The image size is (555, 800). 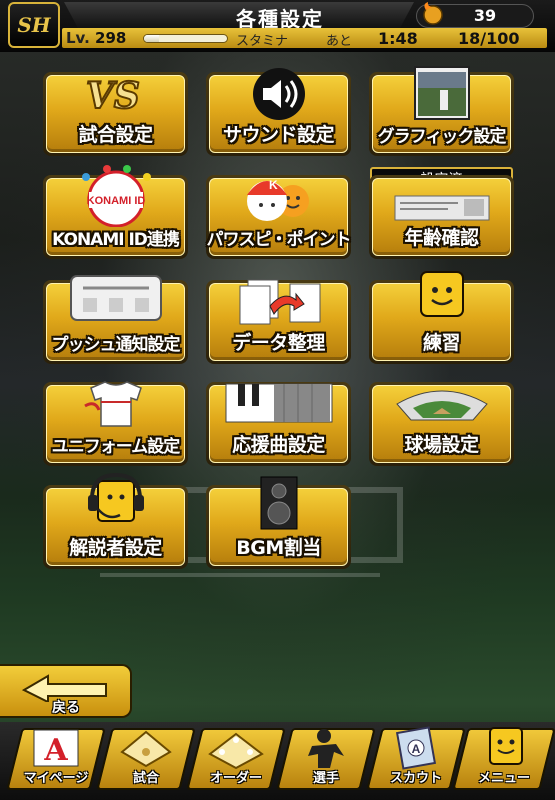 What do you see at coordinates (278, 548) in the screenshot?
I see `bgm-assign-label: BGM割当` at bounding box center [278, 548].